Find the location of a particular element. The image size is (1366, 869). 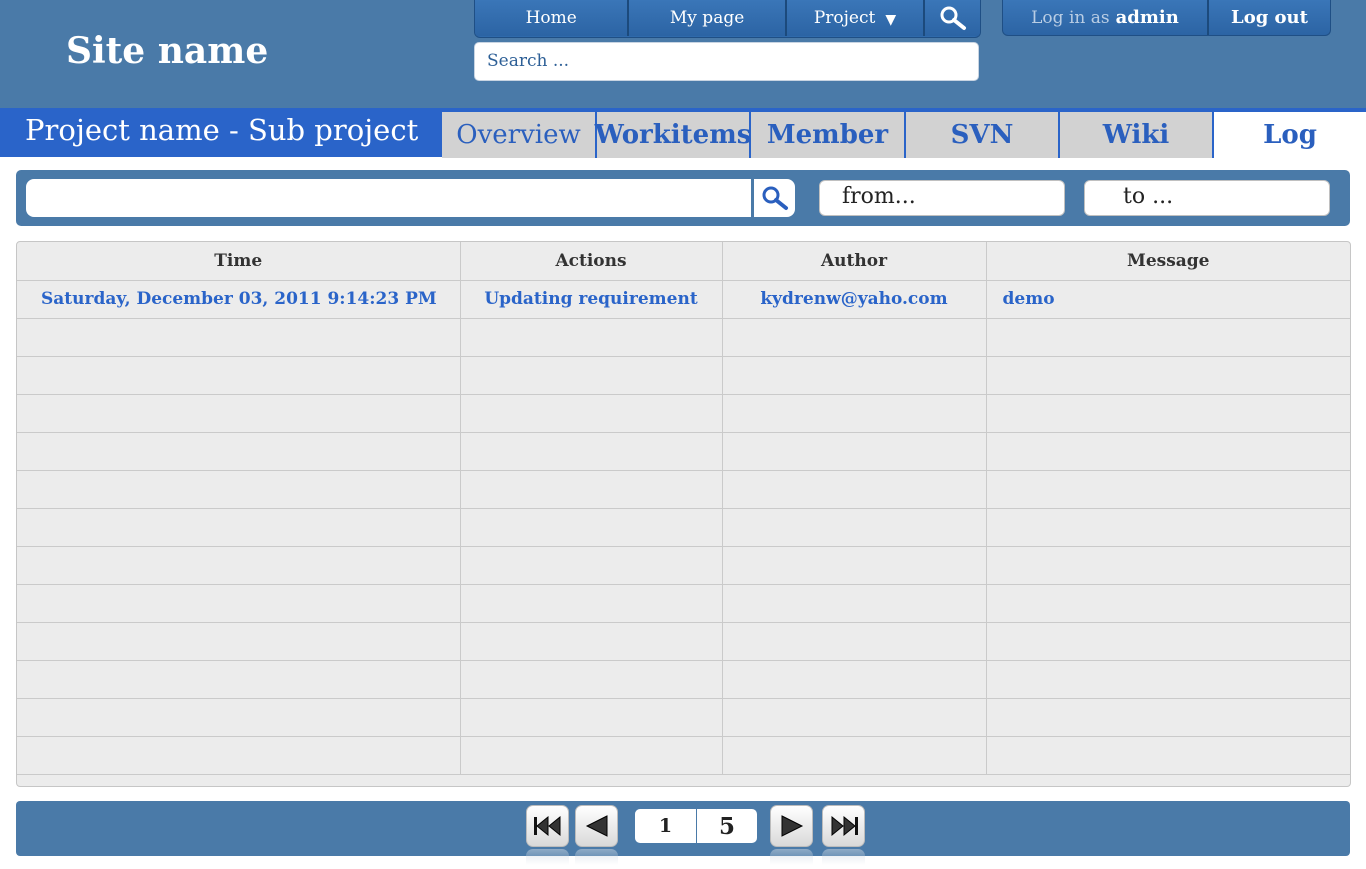

next-page-button is located at coordinates (791, 826).